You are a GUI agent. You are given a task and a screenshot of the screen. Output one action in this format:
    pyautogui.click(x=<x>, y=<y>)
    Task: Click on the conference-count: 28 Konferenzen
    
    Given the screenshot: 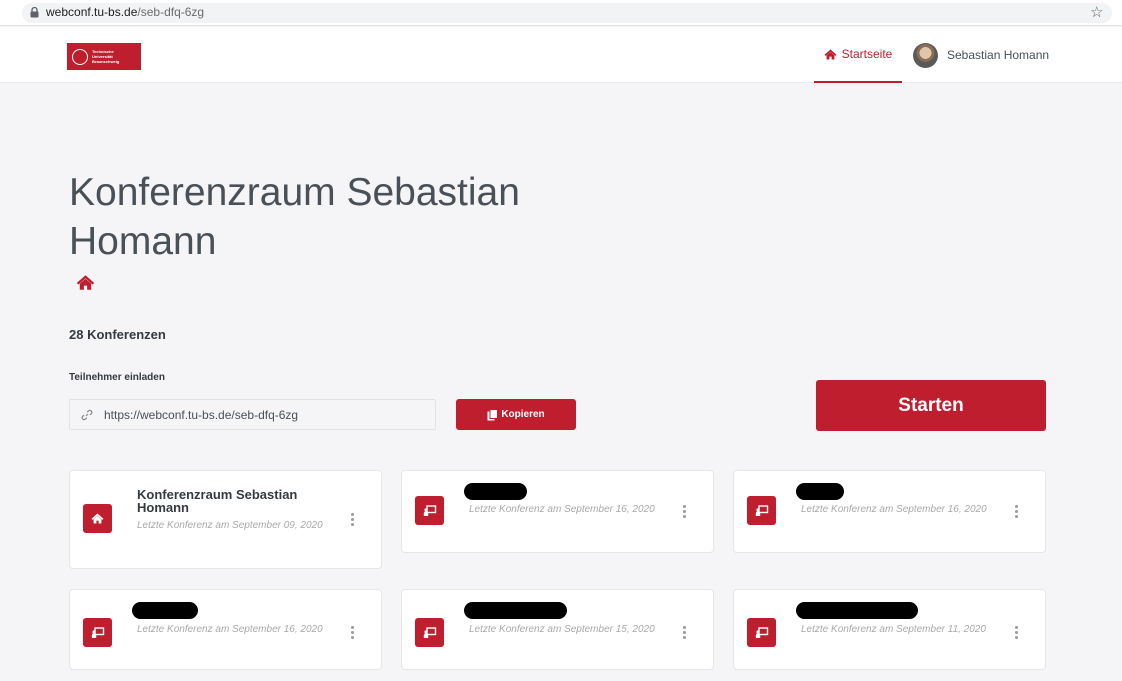 What is the action you would take?
    pyautogui.click(x=117, y=334)
    